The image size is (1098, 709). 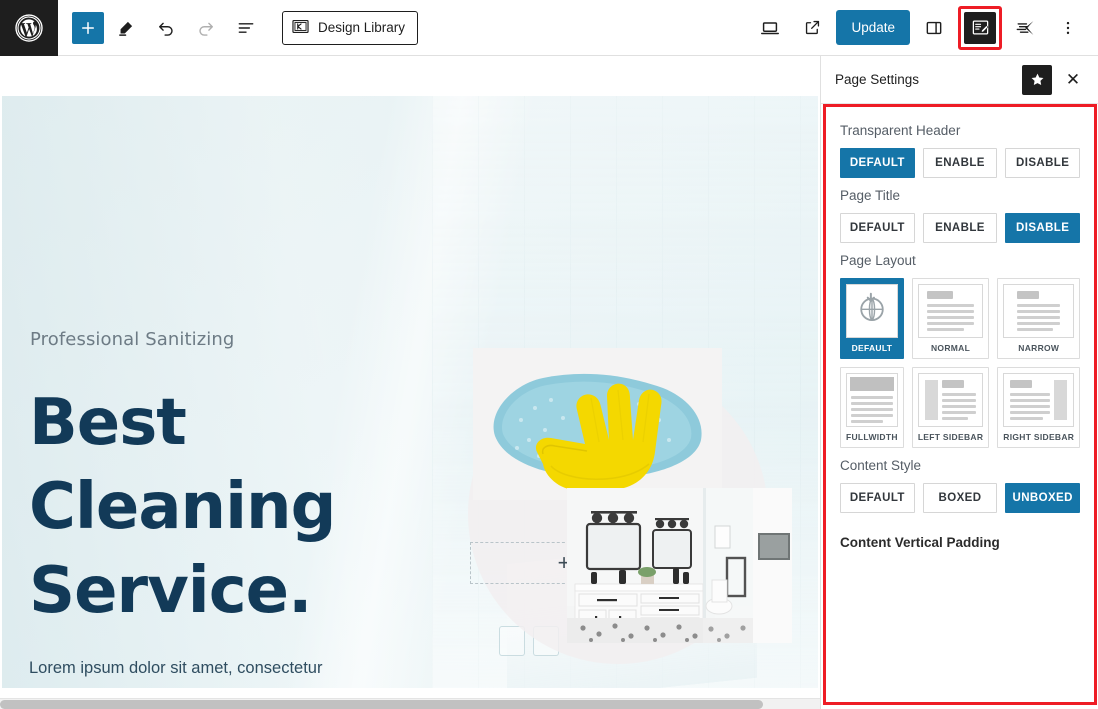 What do you see at coordinates (679, 565) in the screenshot?
I see `hero-image-bathroom` at bounding box center [679, 565].